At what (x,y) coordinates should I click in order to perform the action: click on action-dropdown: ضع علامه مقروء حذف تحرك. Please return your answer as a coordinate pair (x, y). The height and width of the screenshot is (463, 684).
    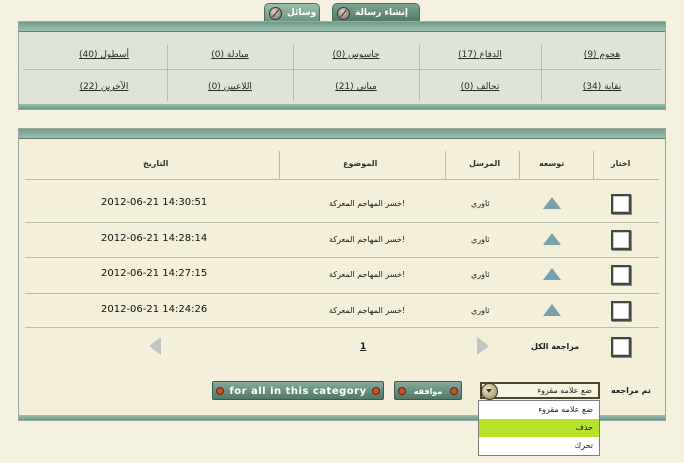
    Looking at the image, I should click on (539, 428).